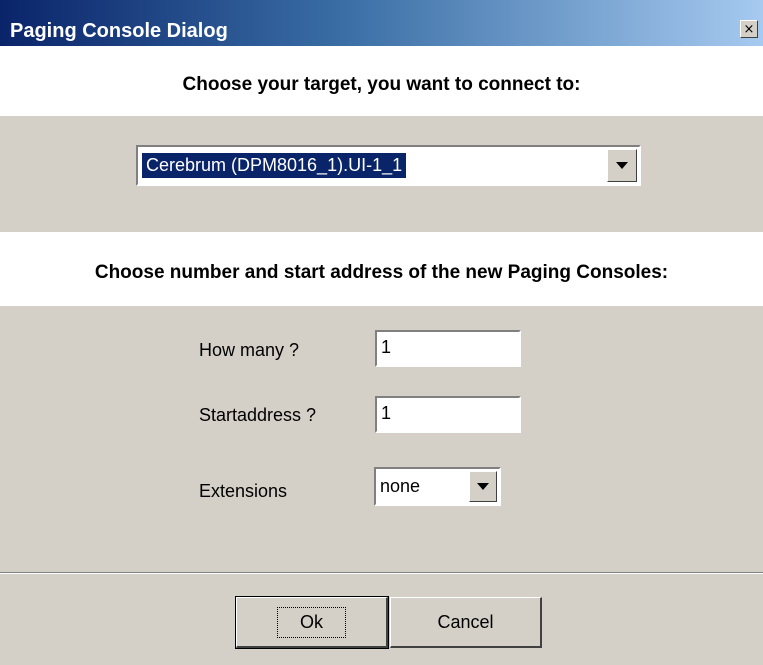 This screenshot has height=665, width=763. I want to click on cancel-button: Cancel, so click(466, 622).